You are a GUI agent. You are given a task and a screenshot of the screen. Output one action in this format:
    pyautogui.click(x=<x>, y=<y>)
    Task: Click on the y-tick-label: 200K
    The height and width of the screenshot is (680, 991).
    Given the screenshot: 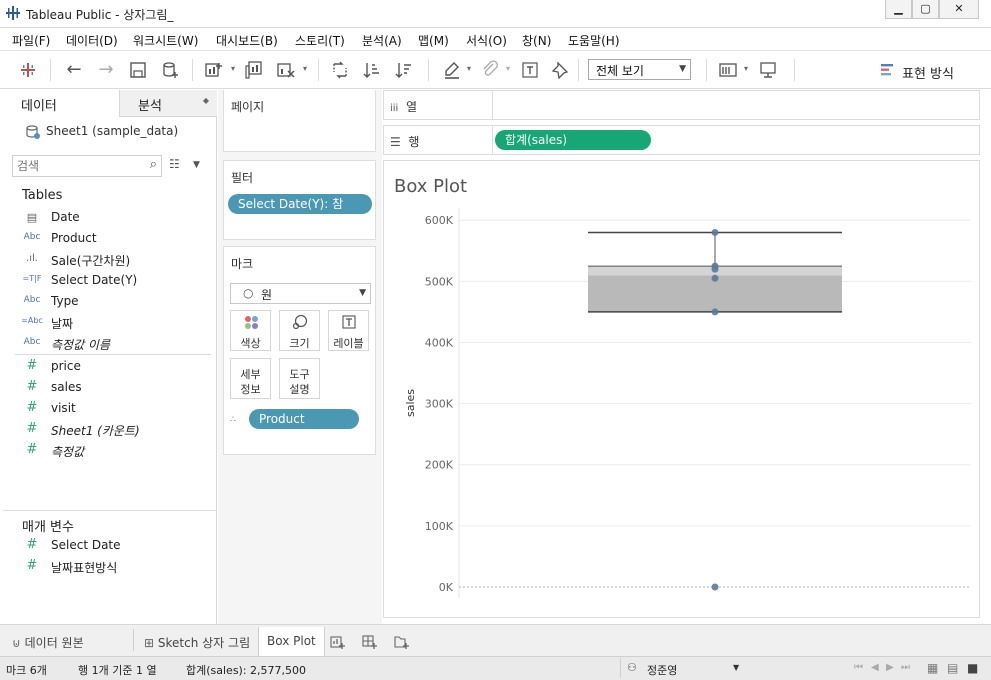 What is the action you would take?
    pyautogui.click(x=439, y=465)
    